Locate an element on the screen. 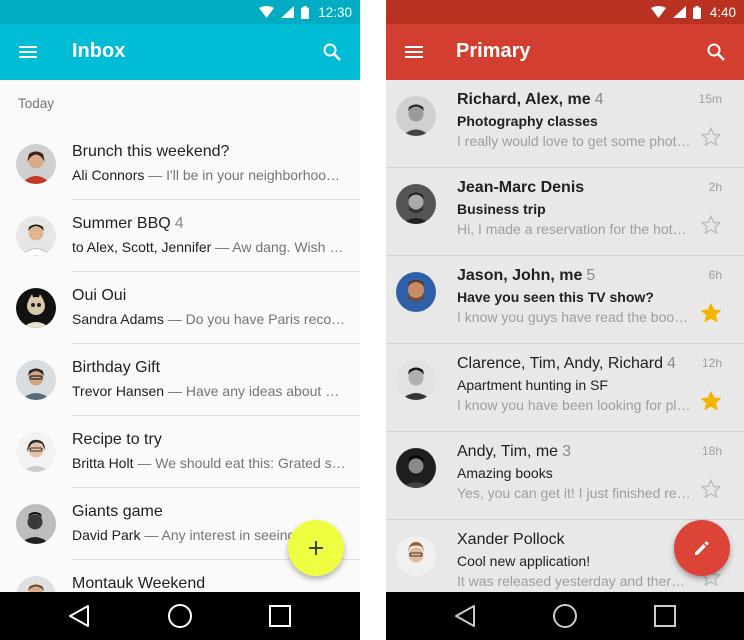 This screenshot has width=744, height=640. subject-text: Recipe to try is located at coordinates (117, 439).